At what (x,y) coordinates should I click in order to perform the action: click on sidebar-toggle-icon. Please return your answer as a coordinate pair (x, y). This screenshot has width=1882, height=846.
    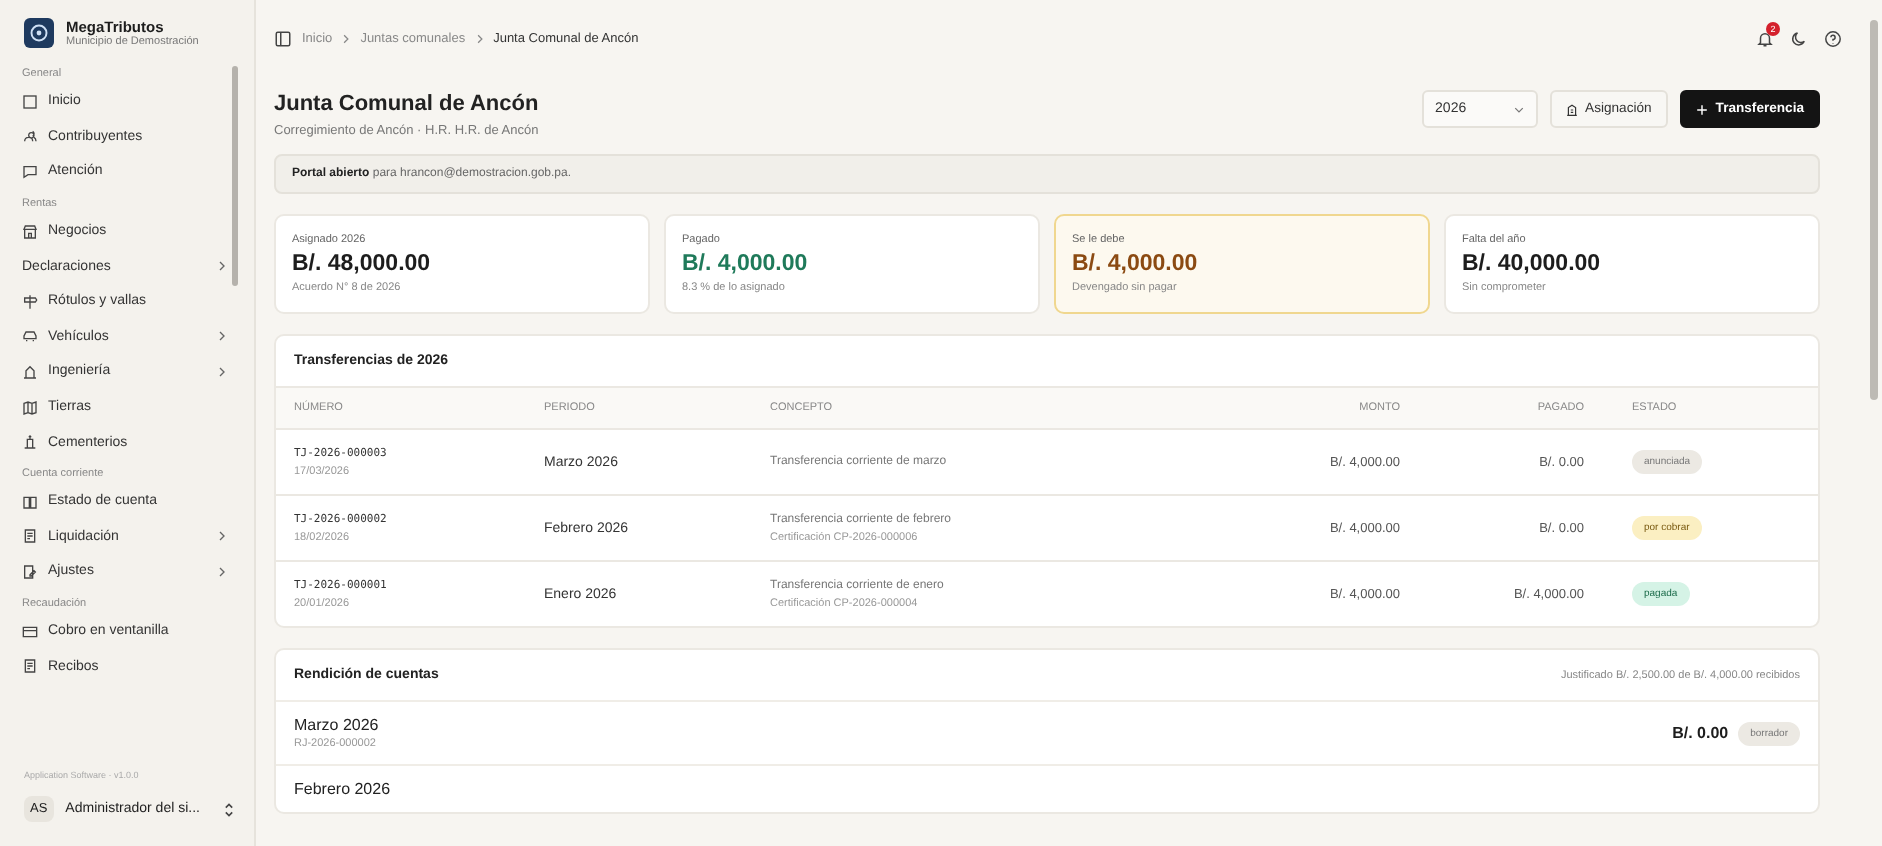
    Looking at the image, I should click on (283, 38).